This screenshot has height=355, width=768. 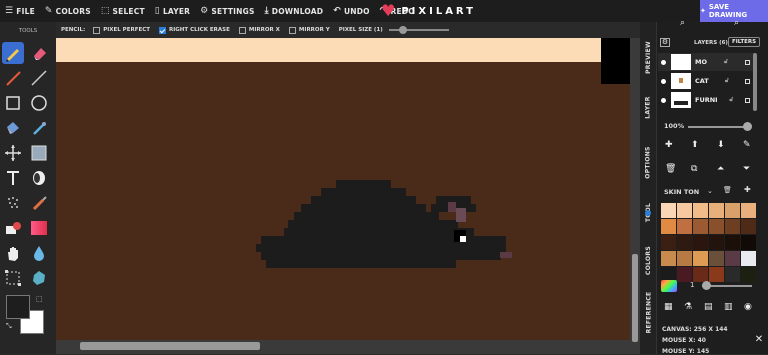 What do you see at coordinates (259, 30) in the screenshot?
I see `mirror-x-option: MIRROR X` at bounding box center [259, 30].